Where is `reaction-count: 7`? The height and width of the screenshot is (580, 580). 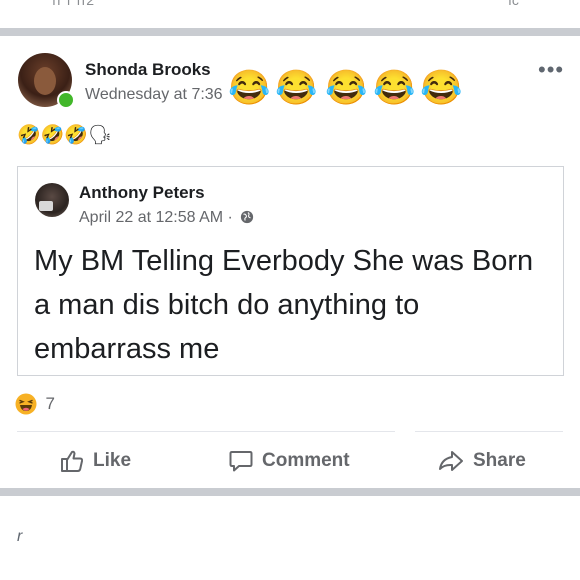
reaction-count: 7 is located at coordinates (50, 403).